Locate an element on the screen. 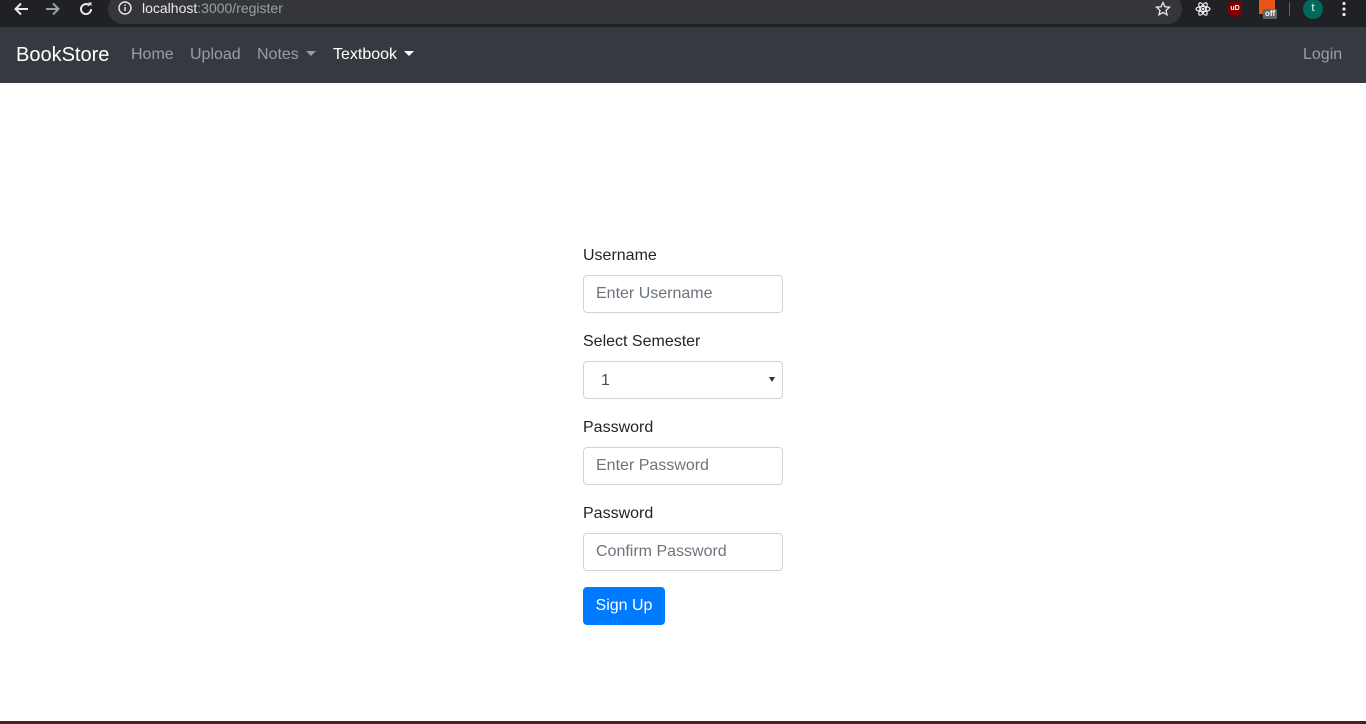 Image resolution: width=1366 pixels, height=724 pixels. pdf-badge: off is located at coordinates (1270, 14).